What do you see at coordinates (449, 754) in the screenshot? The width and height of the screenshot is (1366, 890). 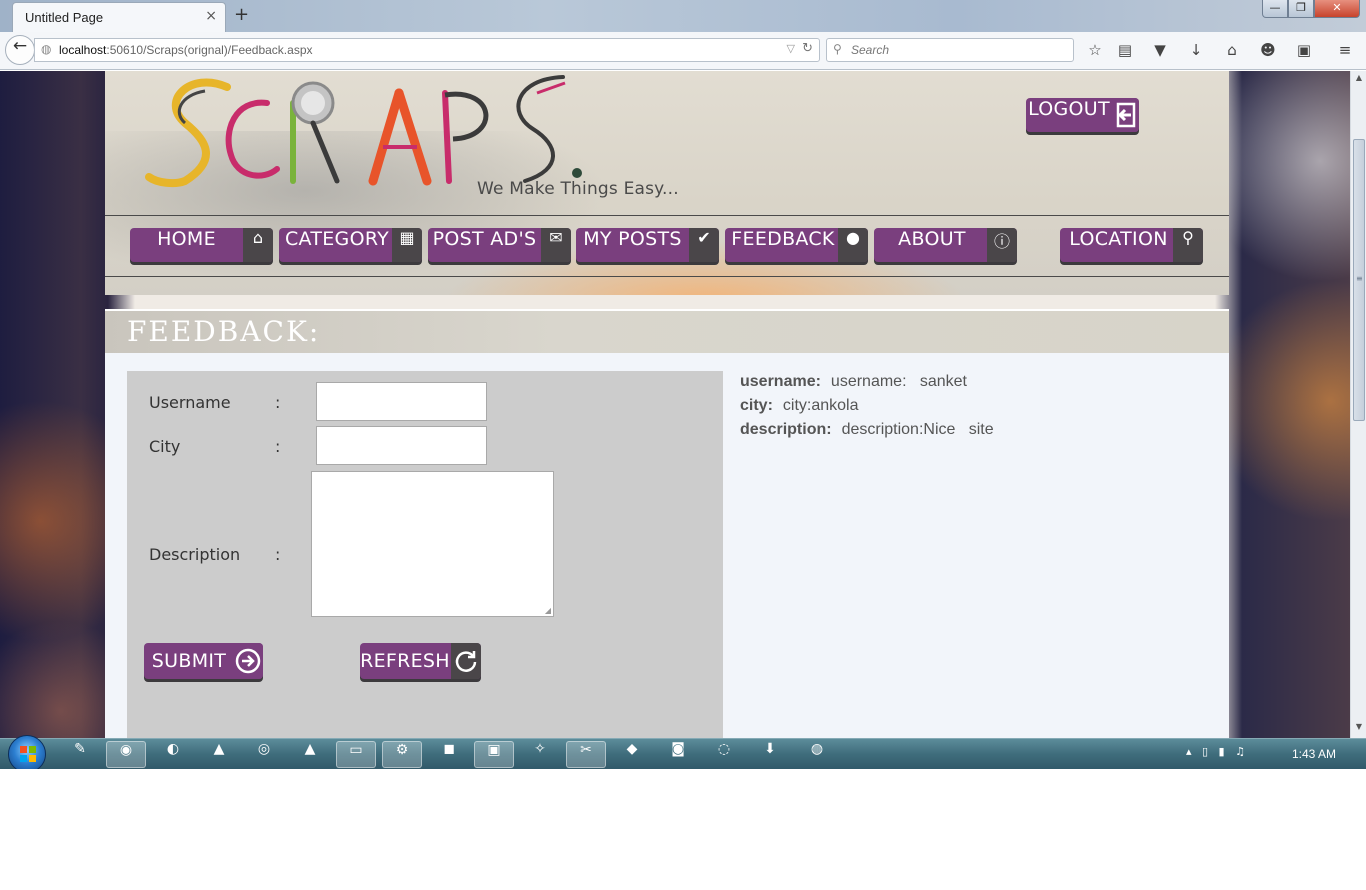 I see `dreamweaver-taskbar-icon: ◼` at bounding box center [449, 754].